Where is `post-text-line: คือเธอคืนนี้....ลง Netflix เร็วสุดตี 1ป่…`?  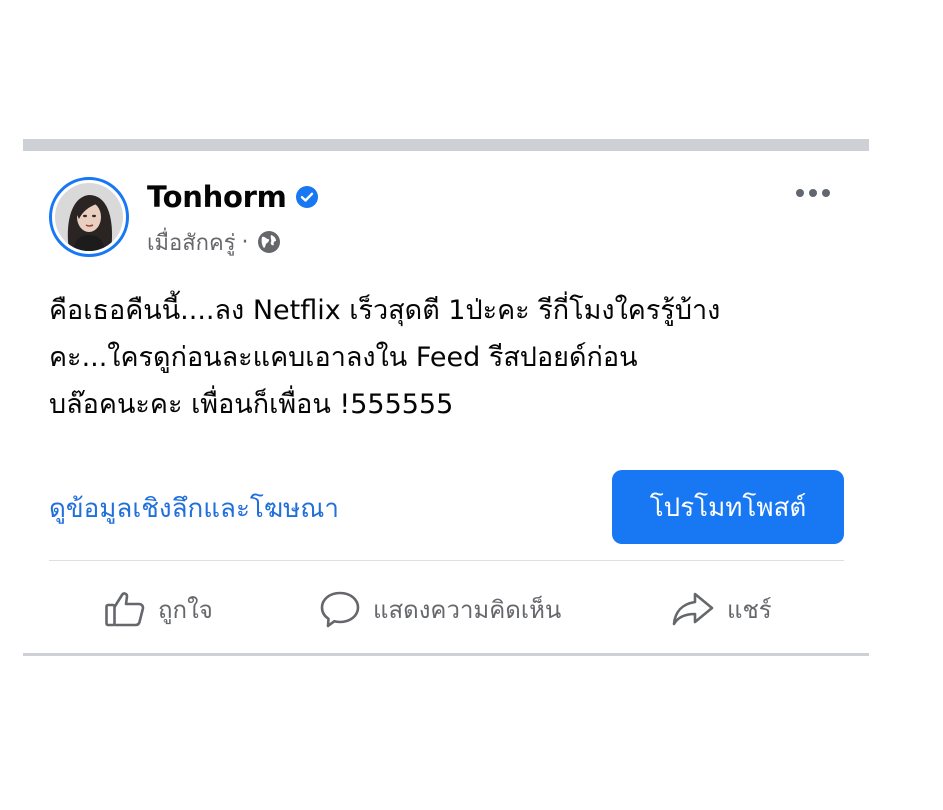 post-text-line: คือเธอคืนนี้....ลง Netflix เร็วสุดตี 1ป่… is located at coordinates (385, 310).